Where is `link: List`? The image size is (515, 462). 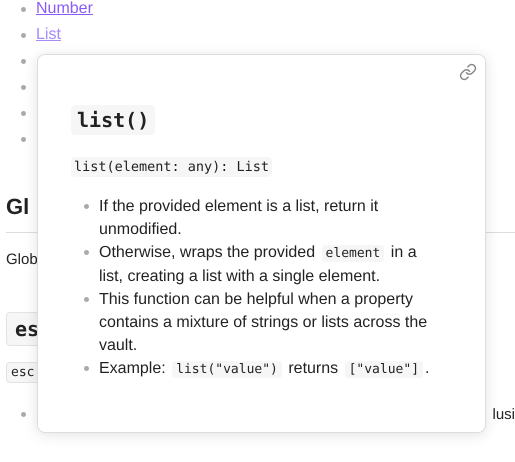
link: List is located at coordinates (48, 35).